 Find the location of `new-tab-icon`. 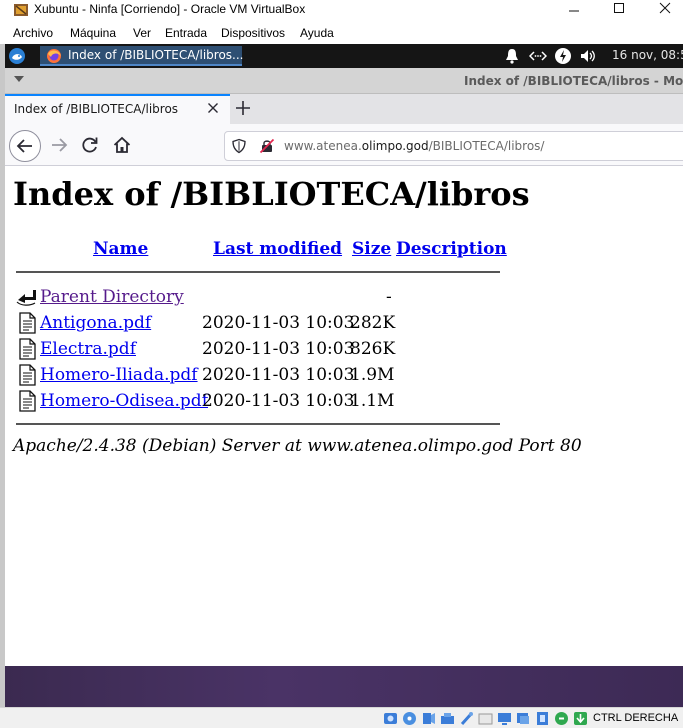

new-tab-icon is located at coordinates (243, 108).